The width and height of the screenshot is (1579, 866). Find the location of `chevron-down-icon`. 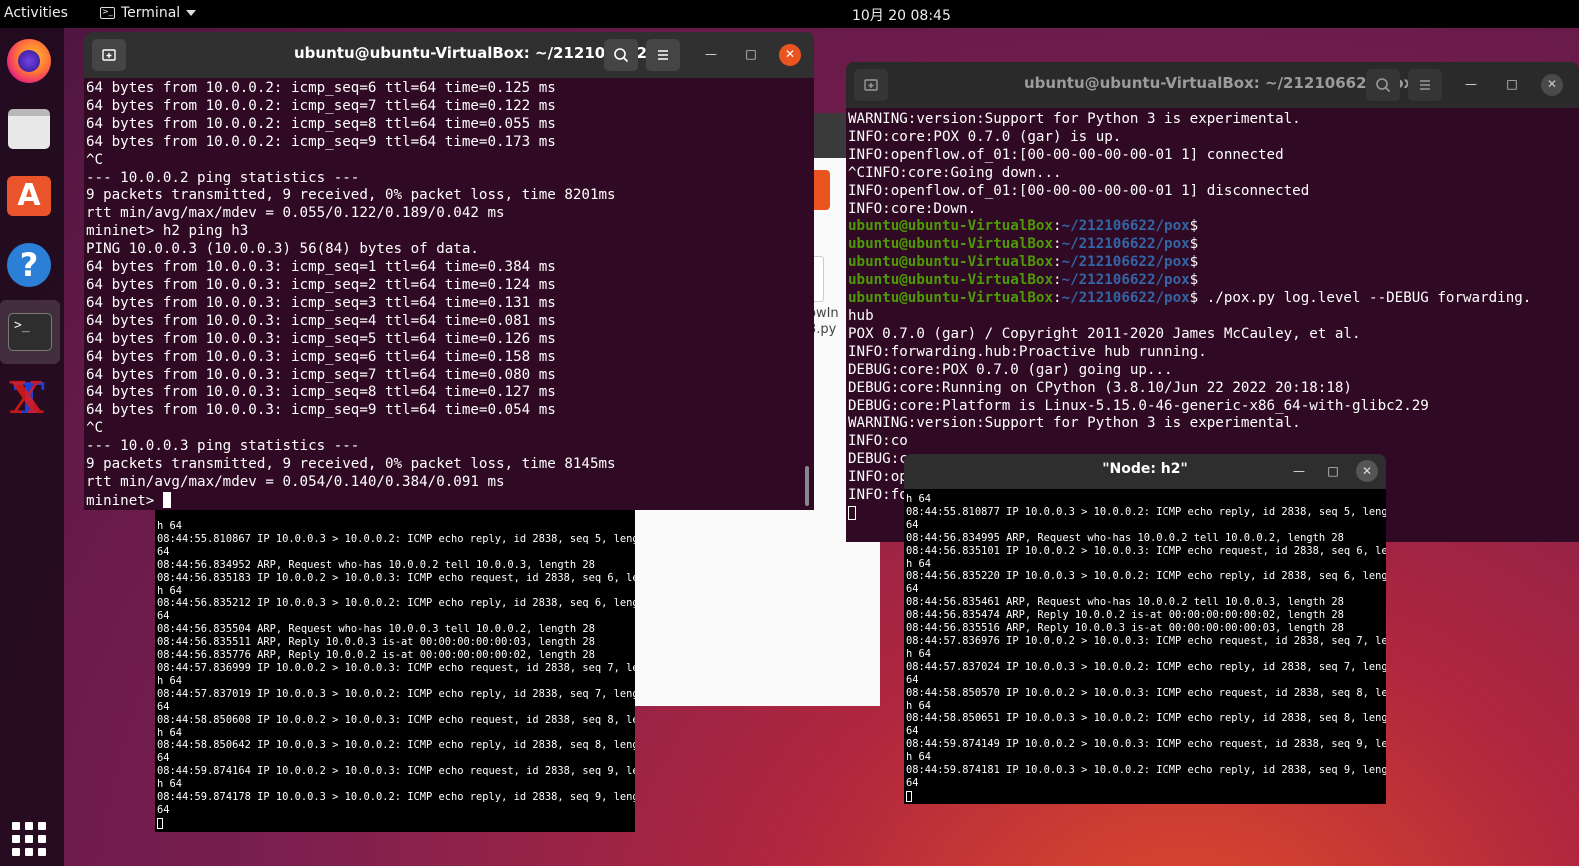

chevron-down-icon is located at coordinates (191, 13).